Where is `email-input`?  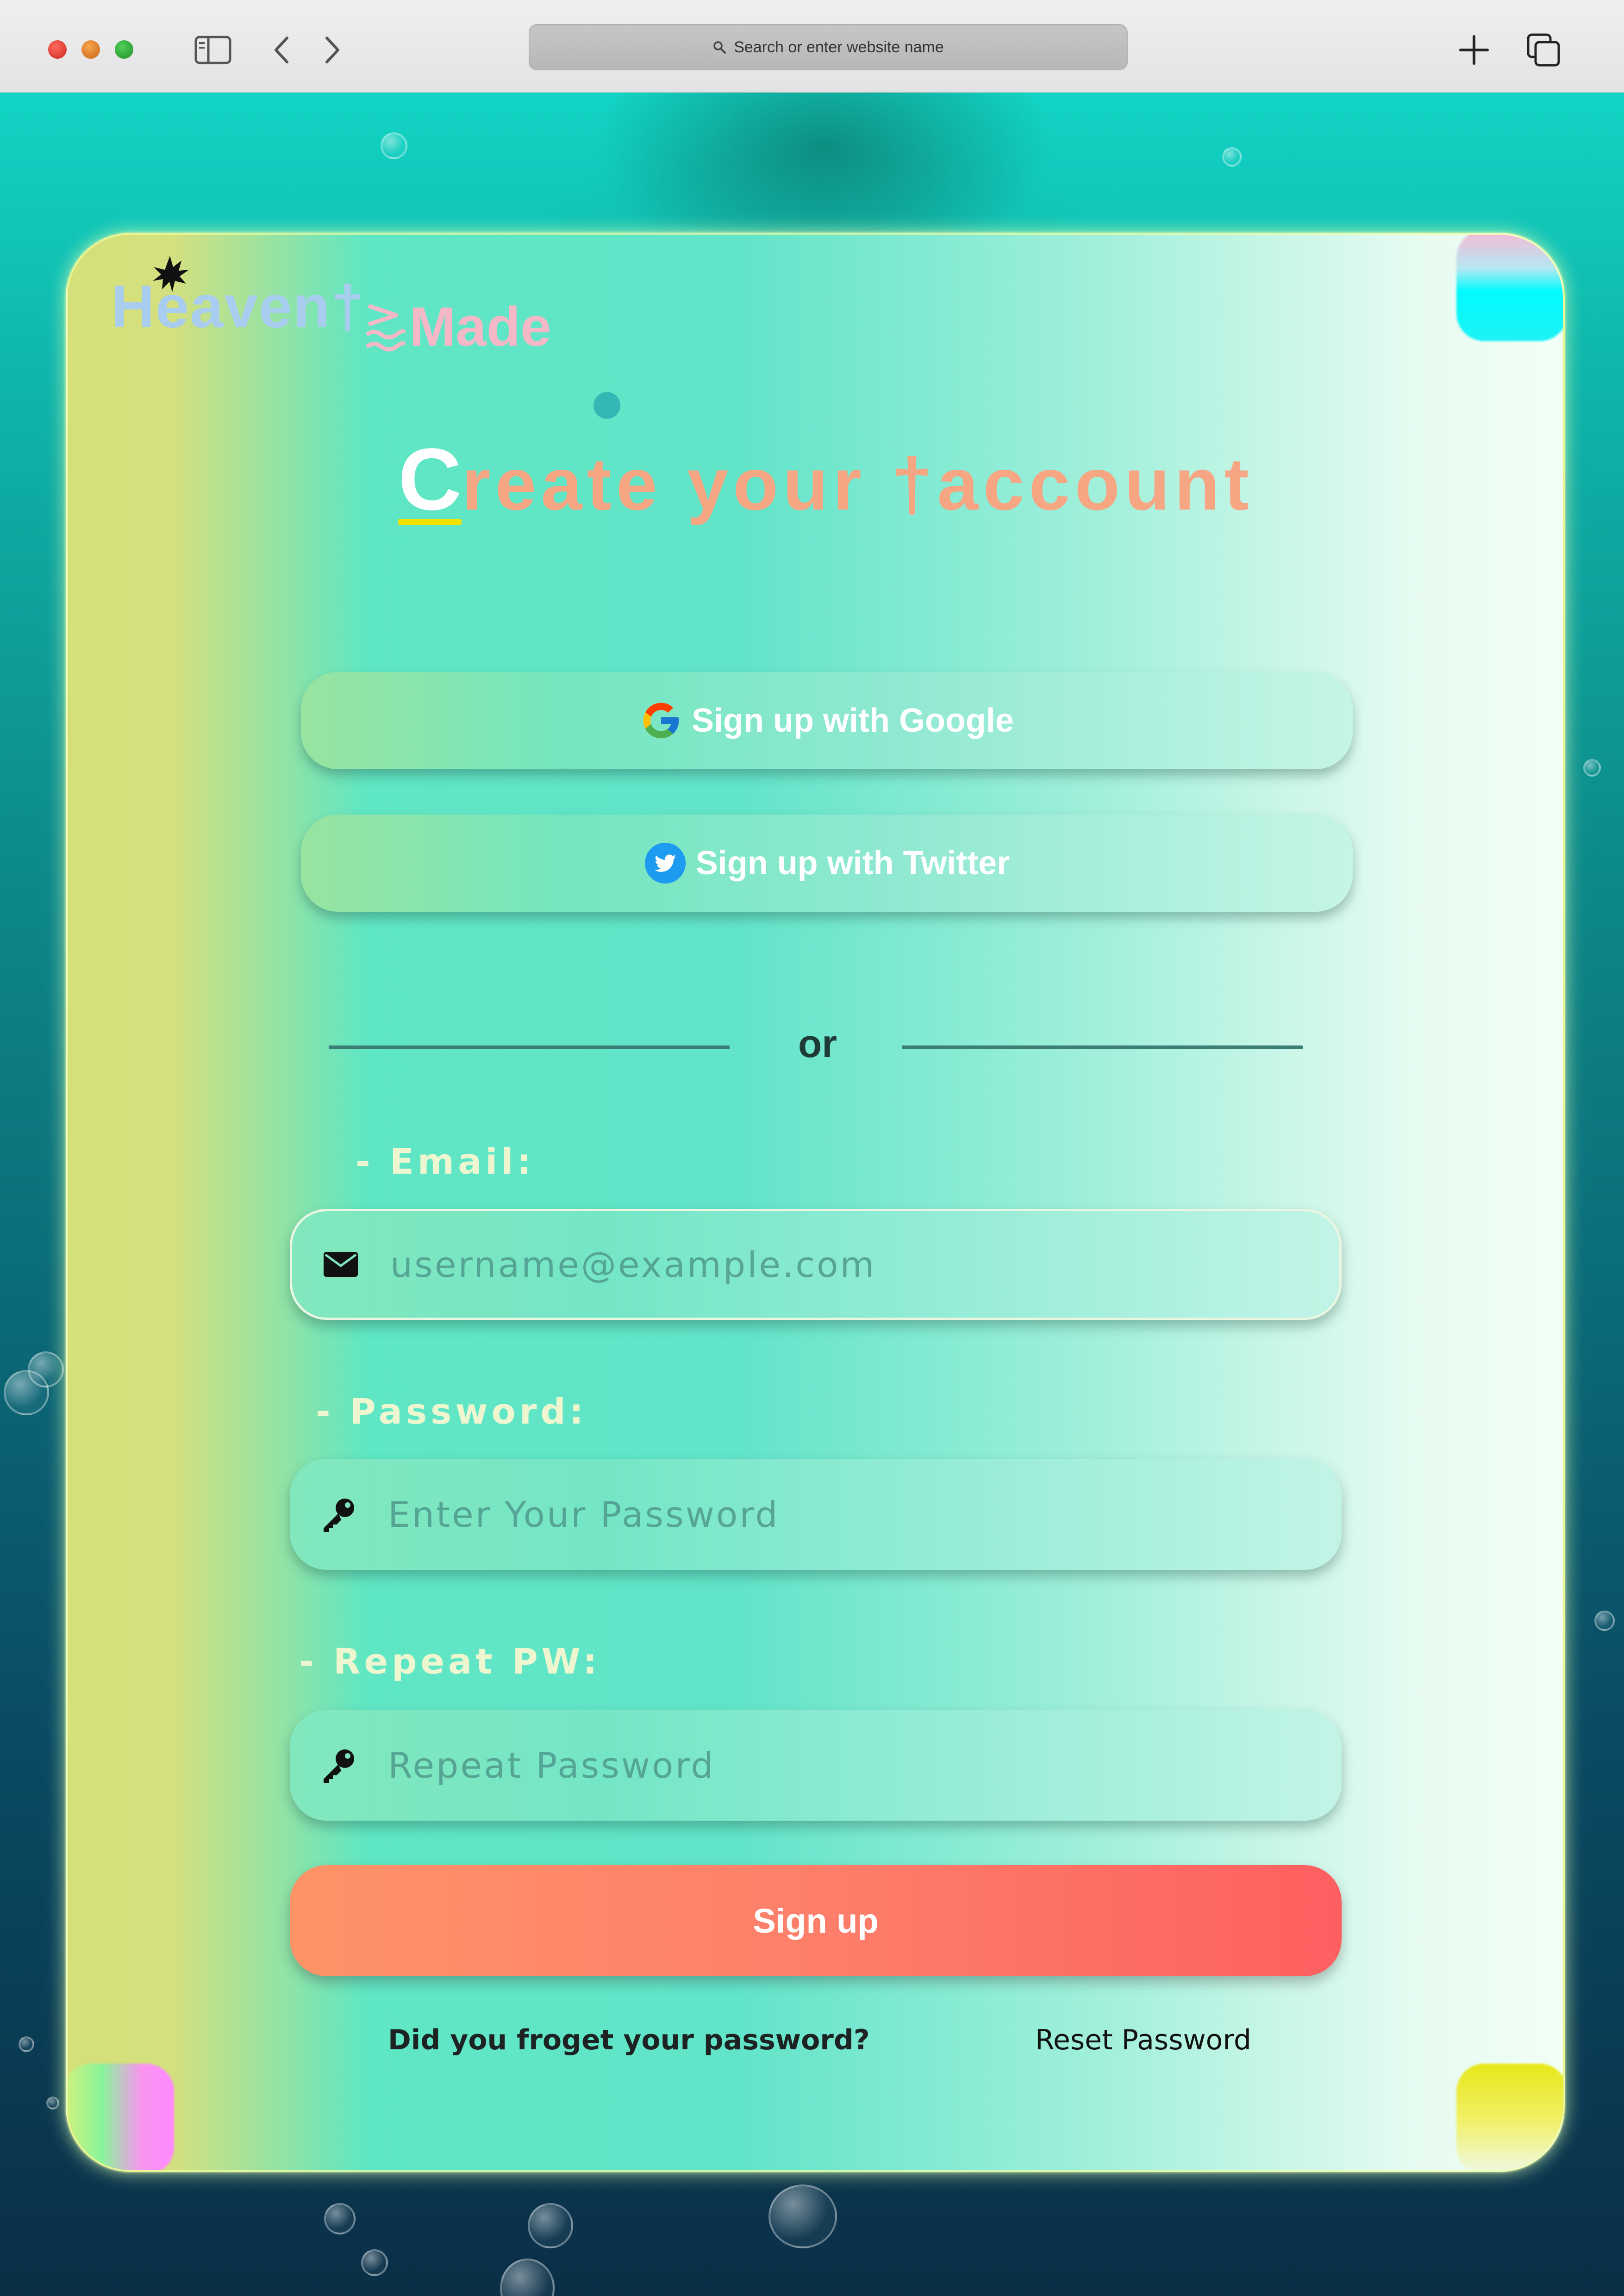
email-input is located at coordinates (830, 1264).